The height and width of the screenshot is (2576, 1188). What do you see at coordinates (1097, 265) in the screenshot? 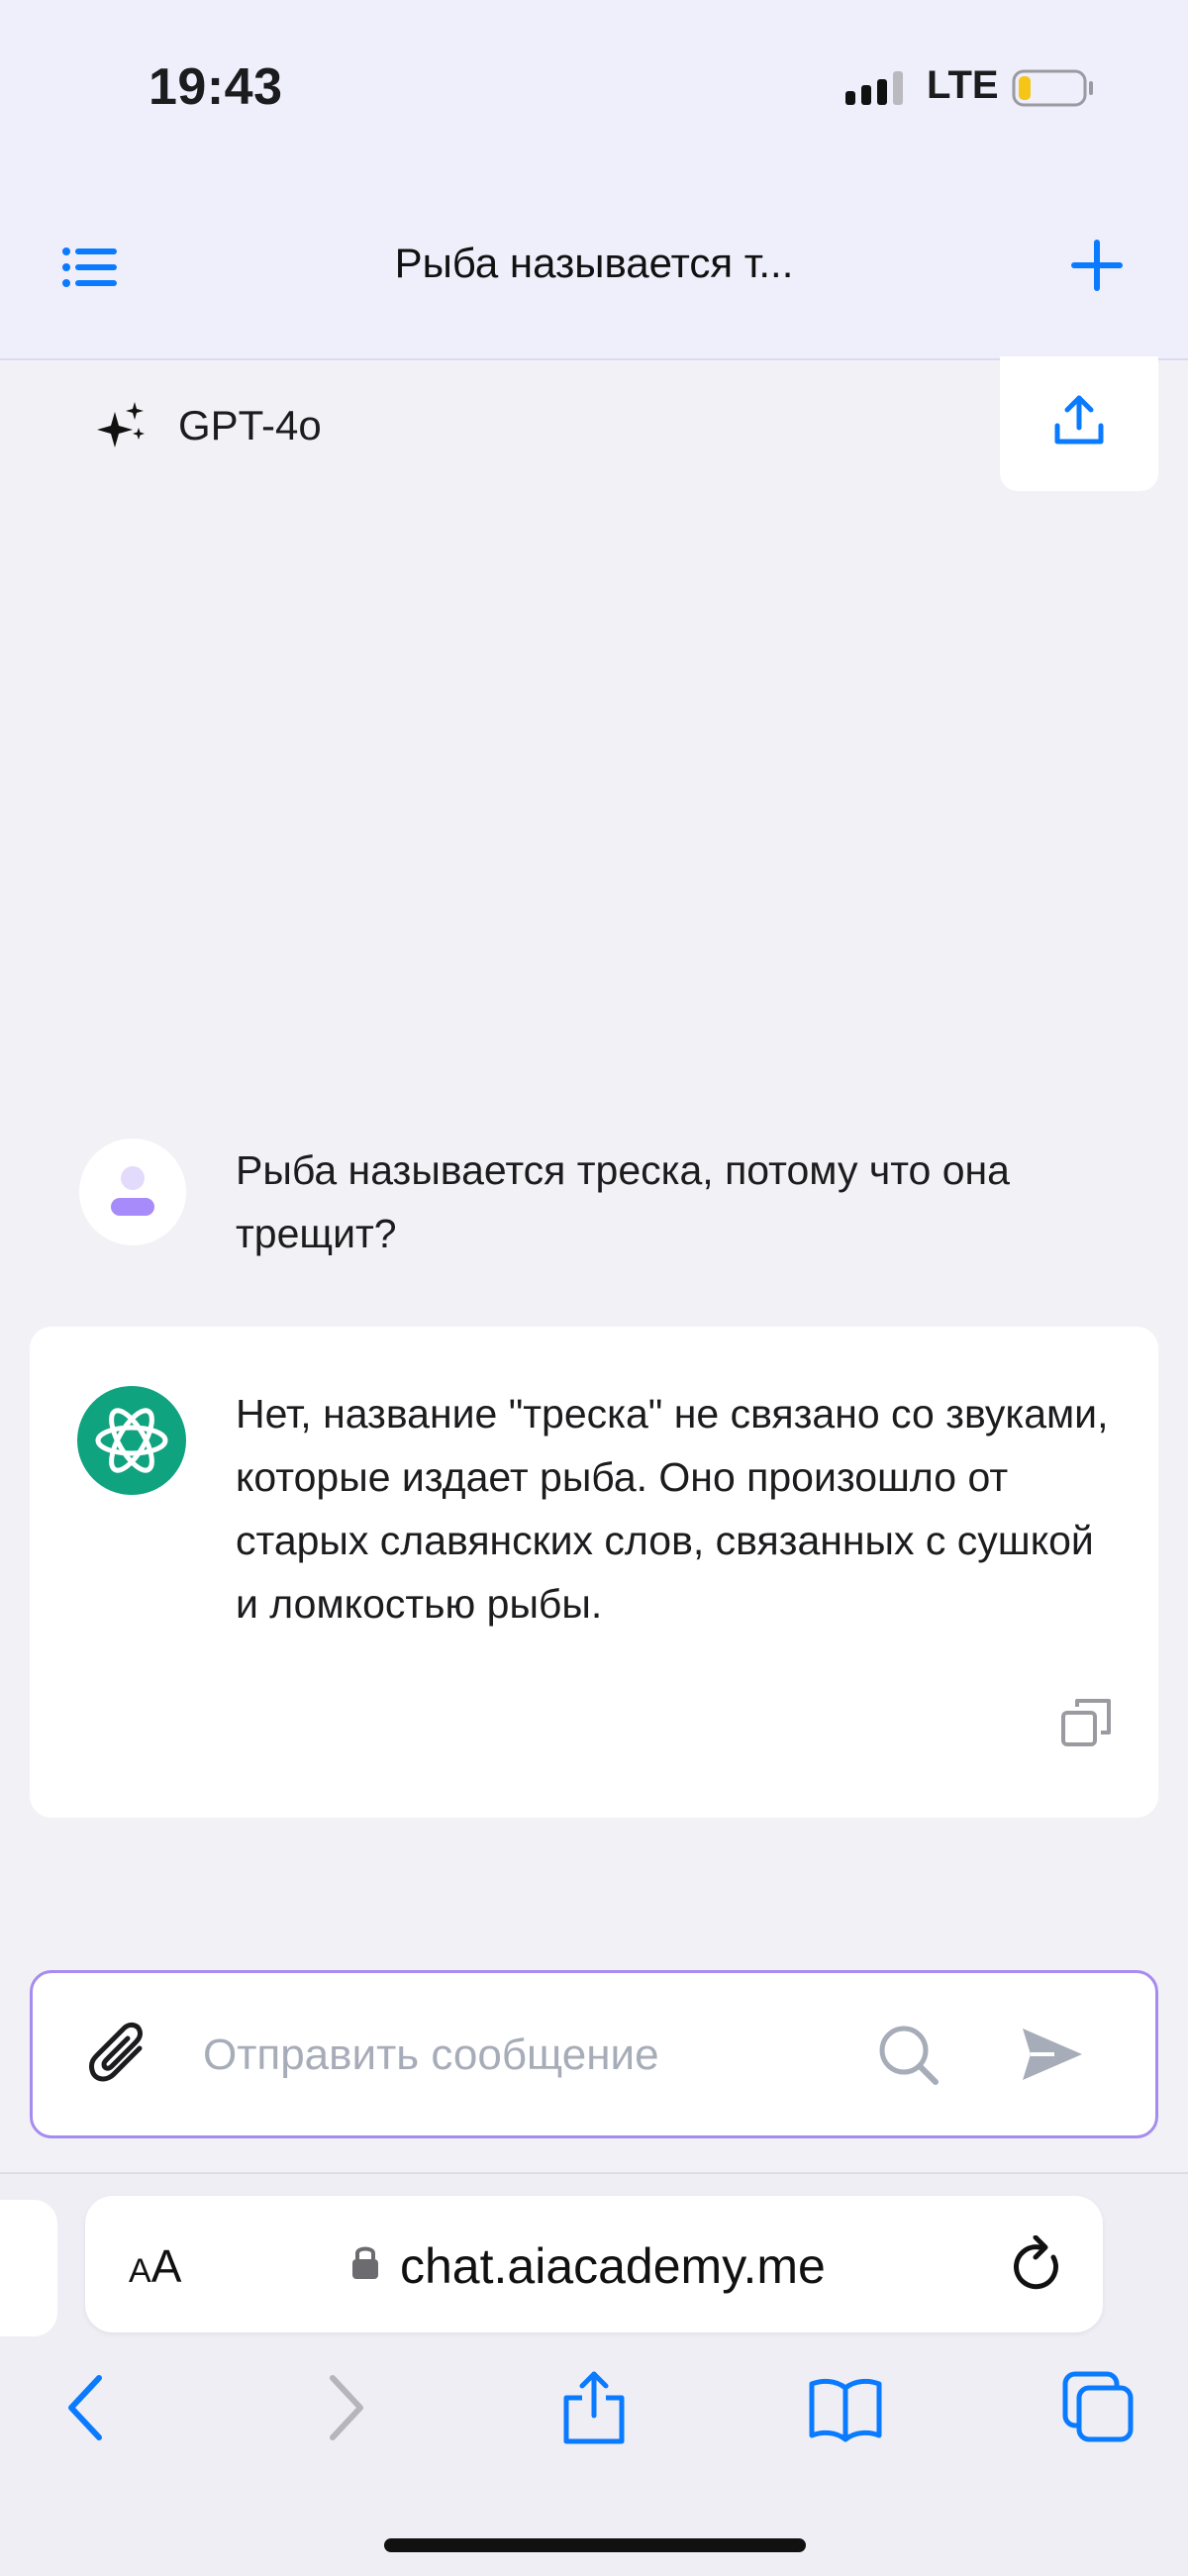
I see `plus-icon` at bounding box center [1097, 265].